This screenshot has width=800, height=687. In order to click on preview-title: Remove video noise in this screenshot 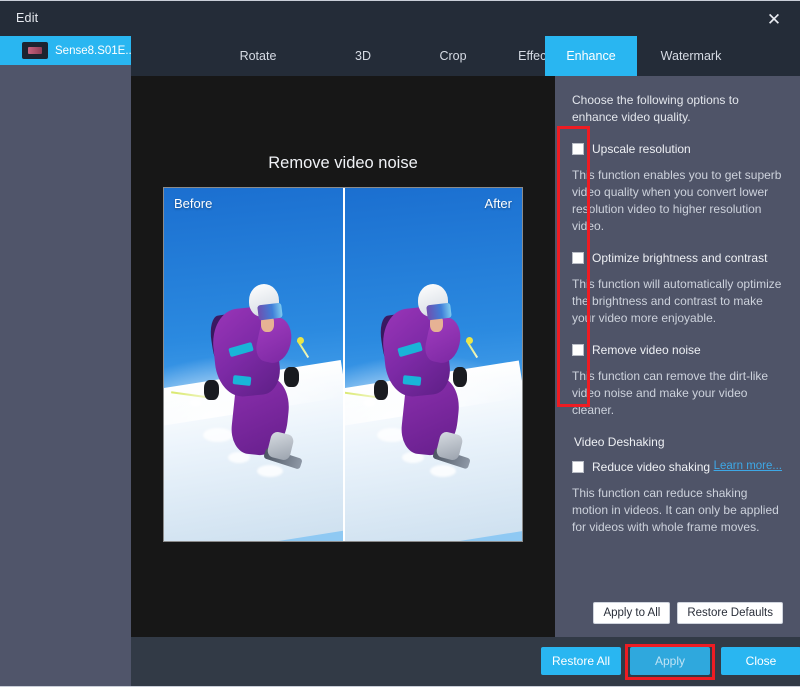, I will do `click(343, 163)`.